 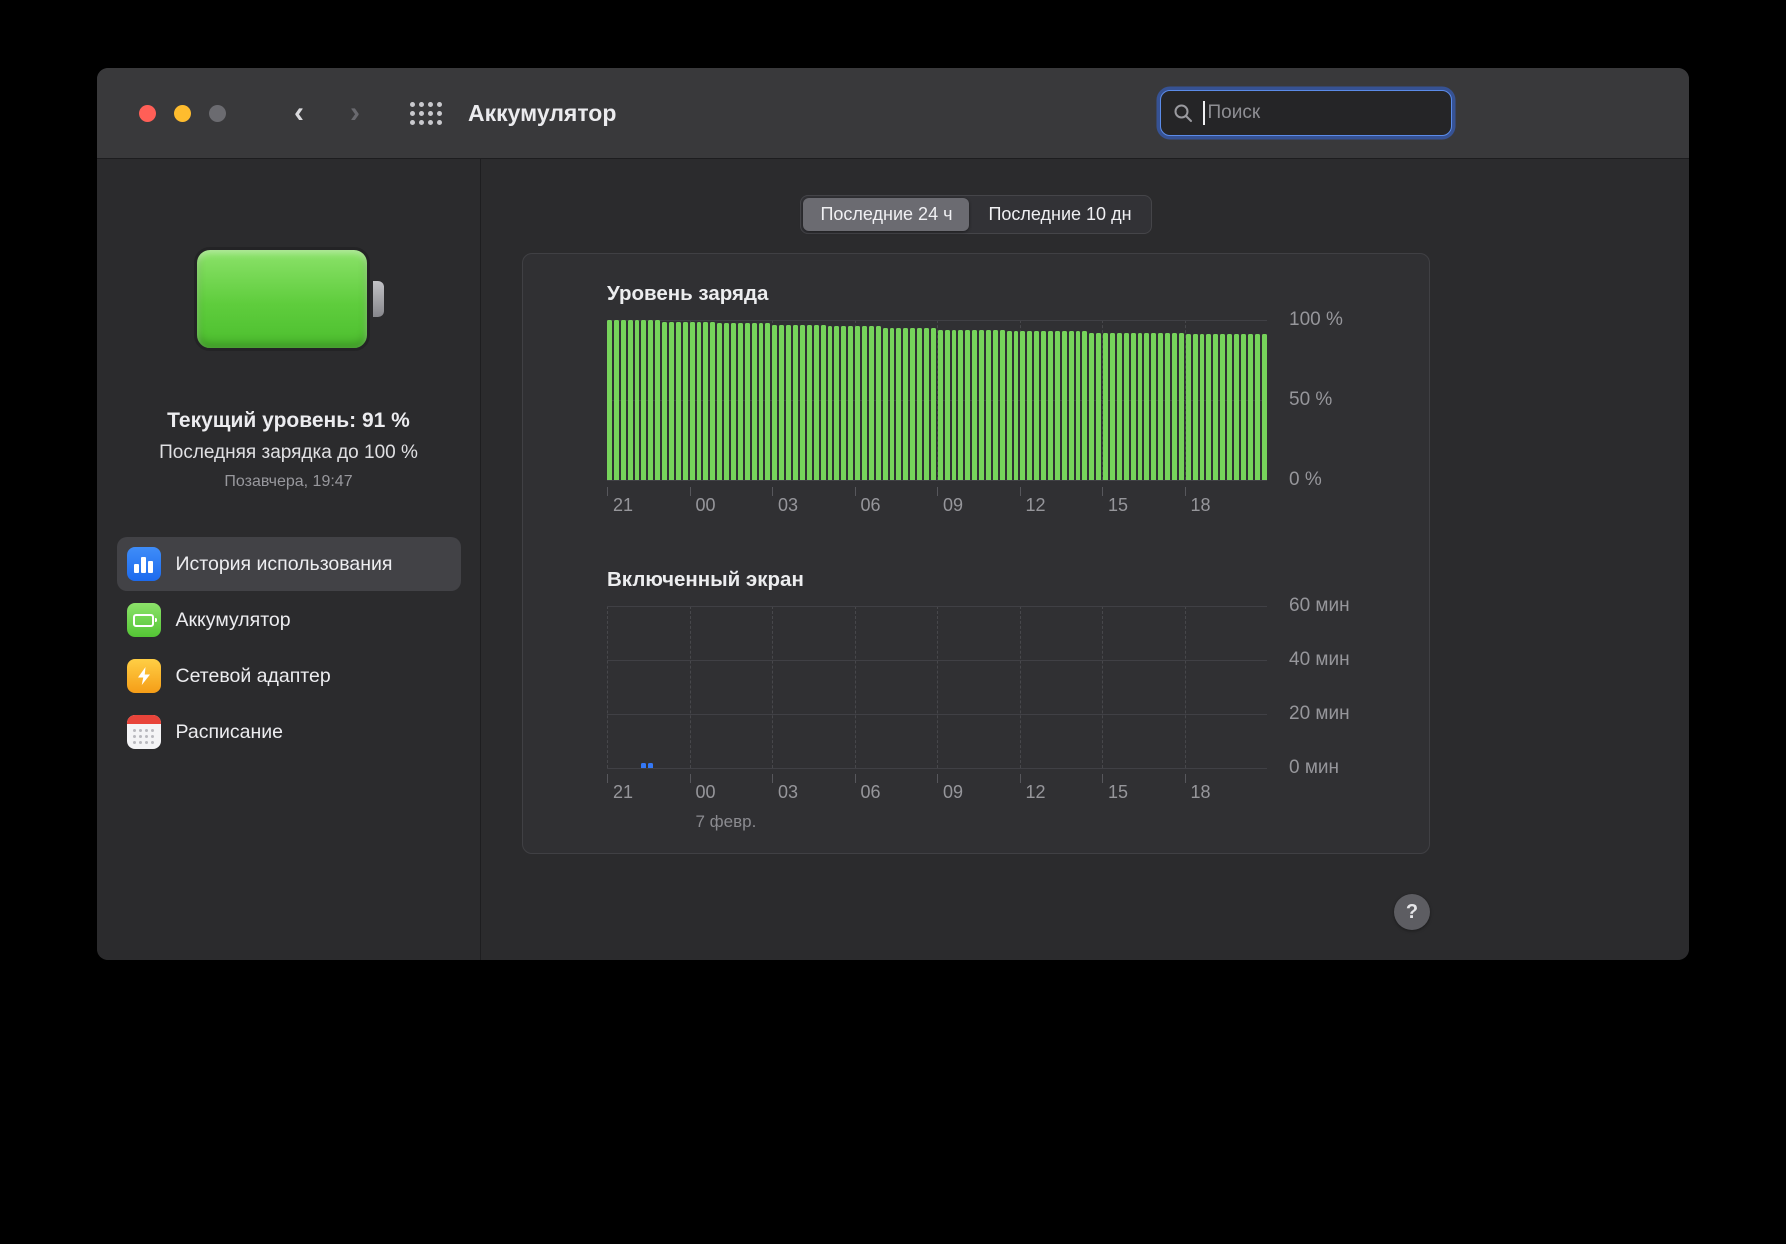 What do you see at coordinates (1344, 686) in the screenshot?
I see `screen-on-y-labels: 60 мин 40 мин 20 мин 0 мин` at bounding box center [1344, 686].